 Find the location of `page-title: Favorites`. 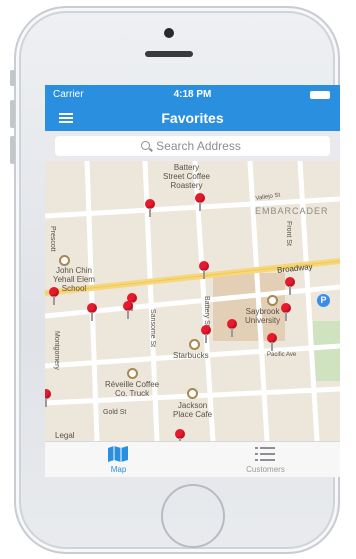

page-title: Favorites is located at coordinates (192, 118).